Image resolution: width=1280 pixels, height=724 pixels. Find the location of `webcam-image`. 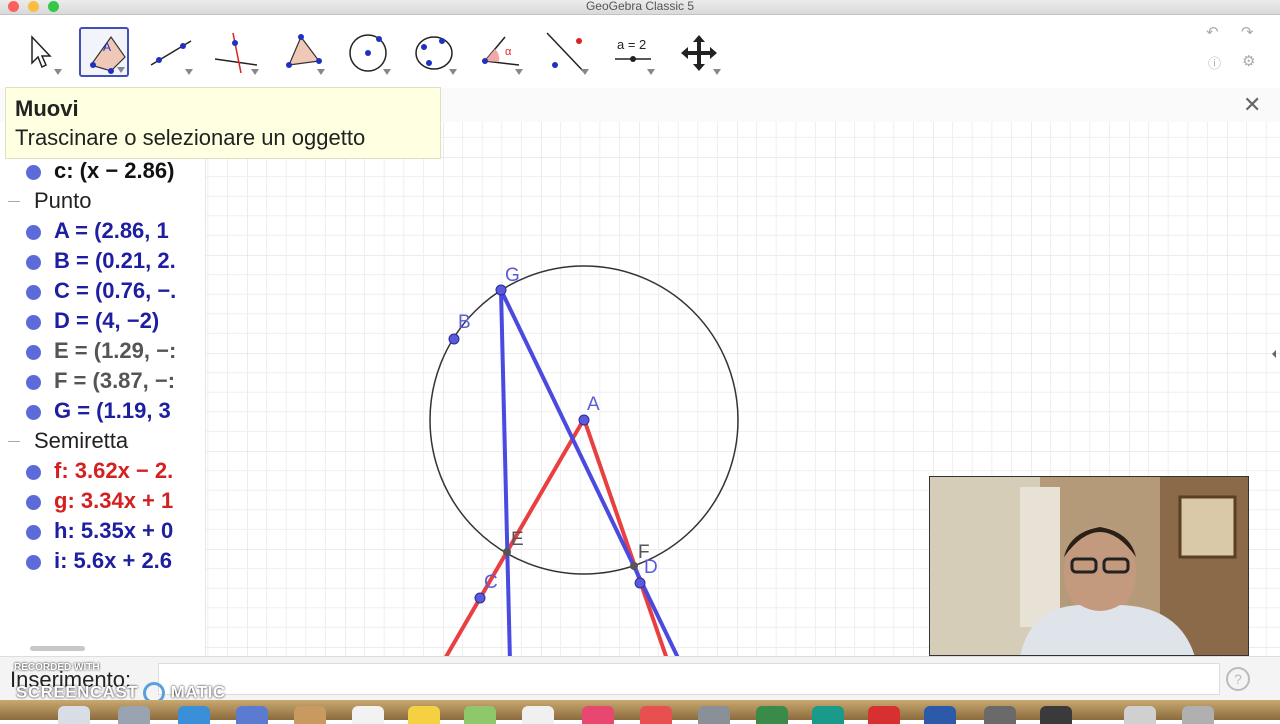

webcam-image is located at coordinates (1089, 566).